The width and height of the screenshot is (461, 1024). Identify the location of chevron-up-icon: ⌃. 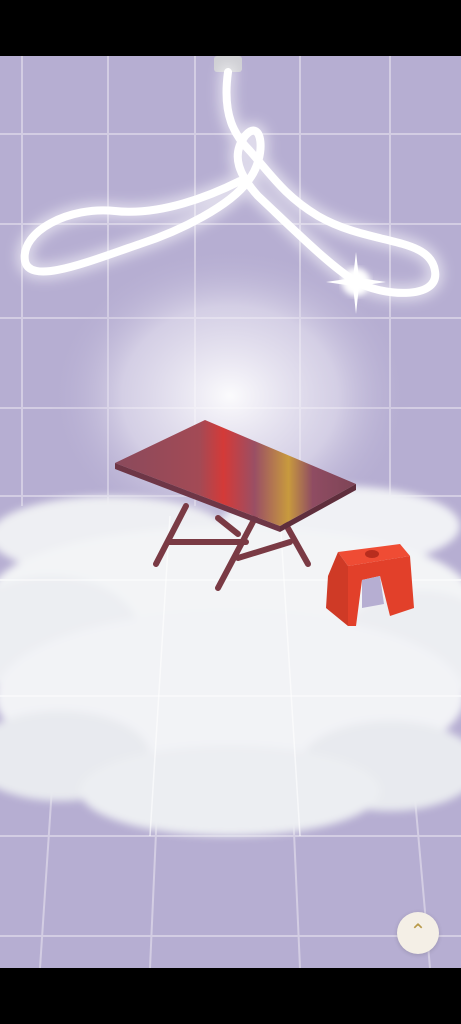
(418, 932).